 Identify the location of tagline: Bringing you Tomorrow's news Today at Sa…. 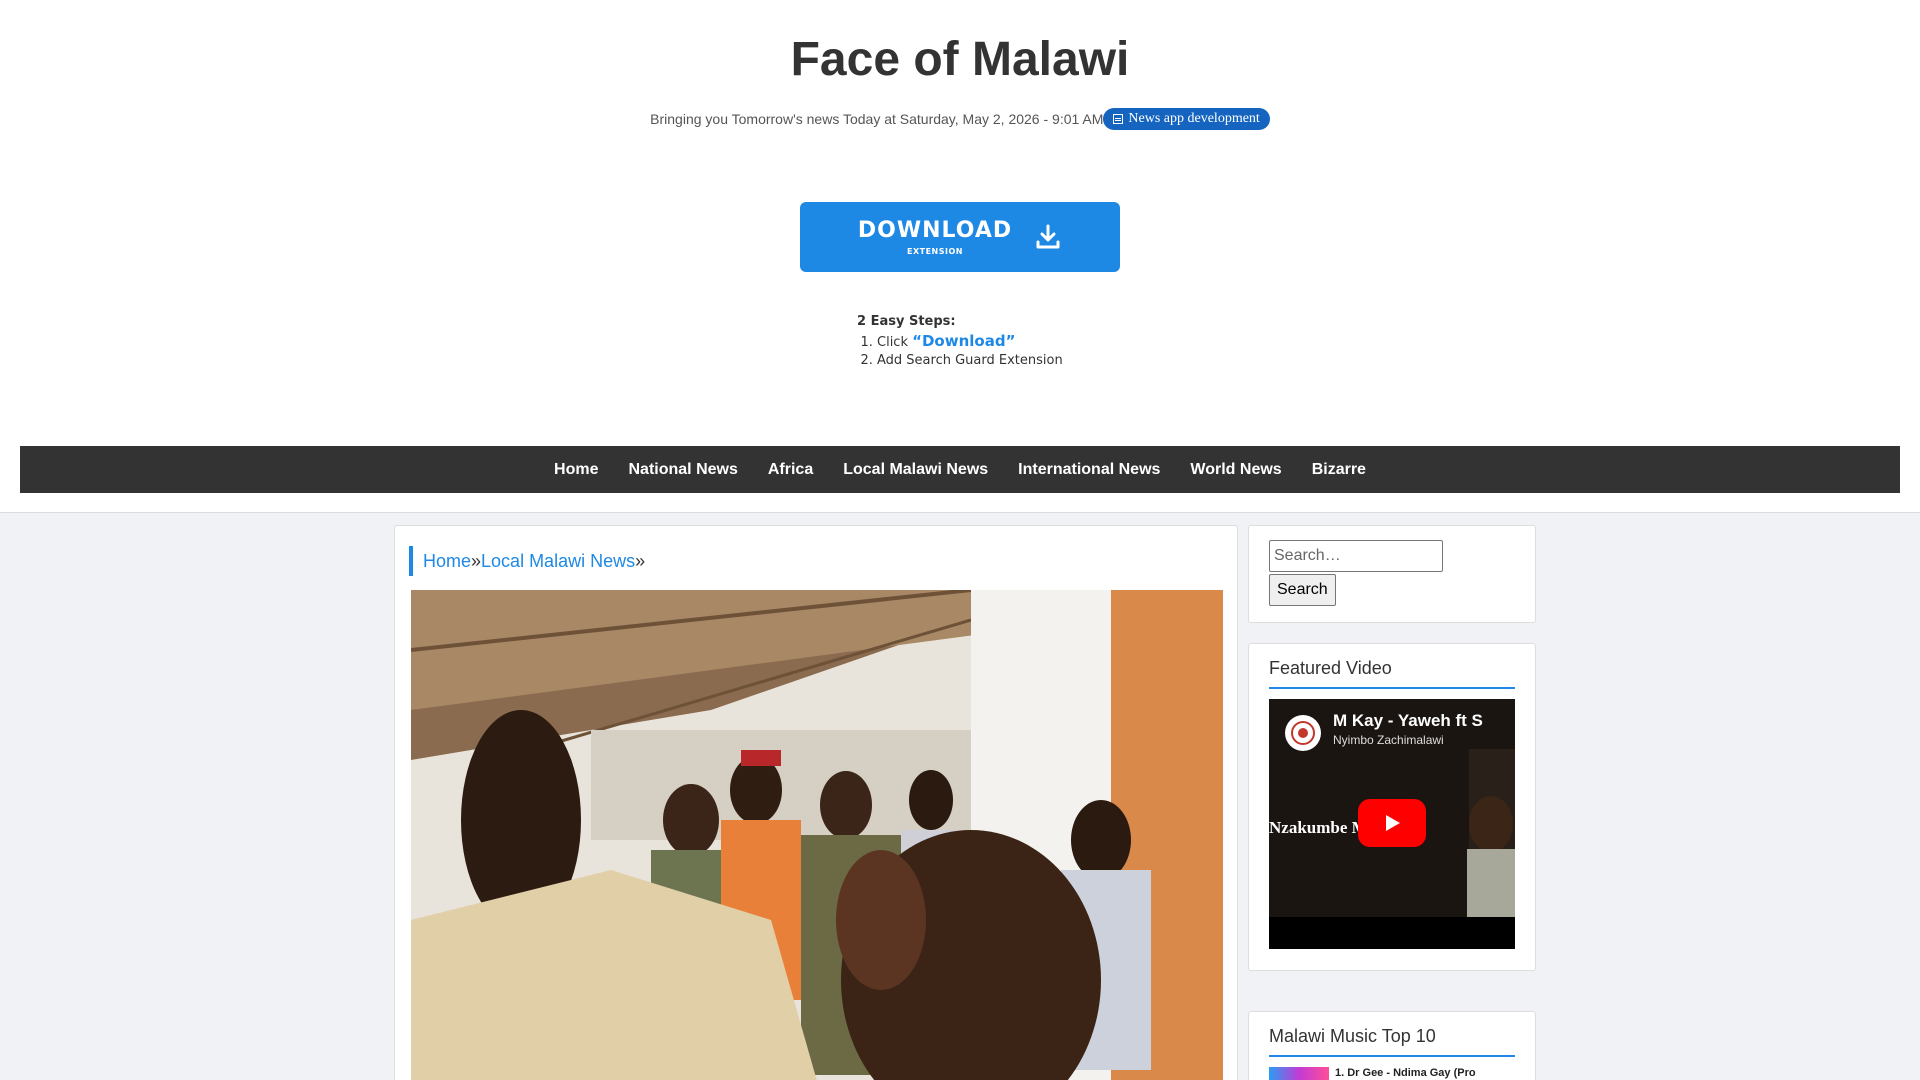
(877, 119).